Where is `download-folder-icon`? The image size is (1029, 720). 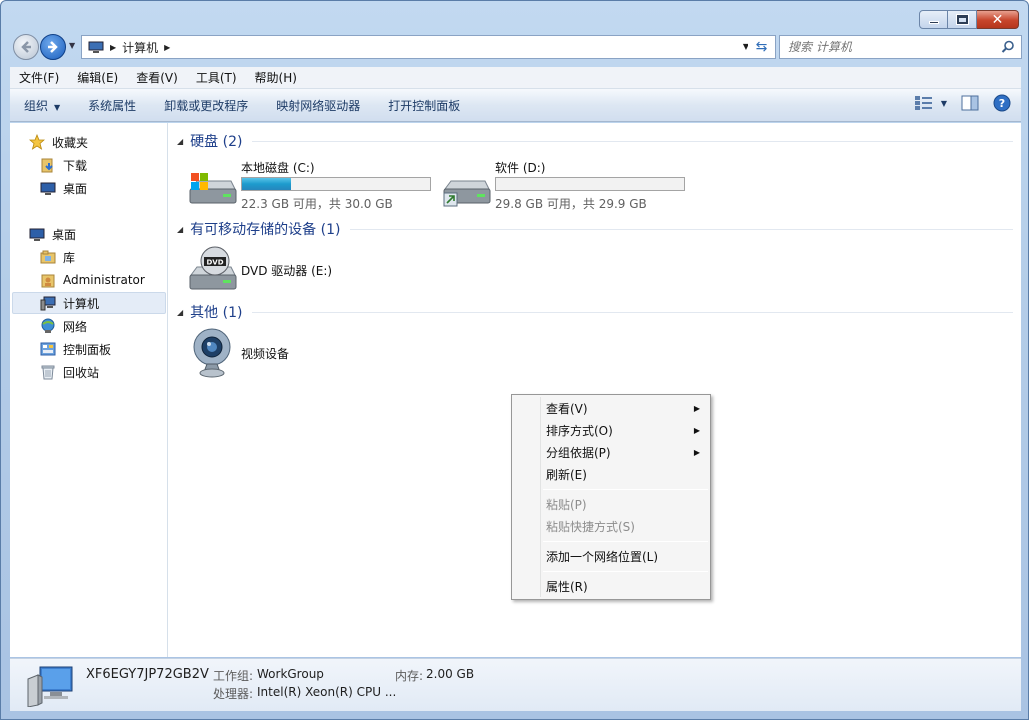
download-folder-icon is located at coordinates (47, 165).